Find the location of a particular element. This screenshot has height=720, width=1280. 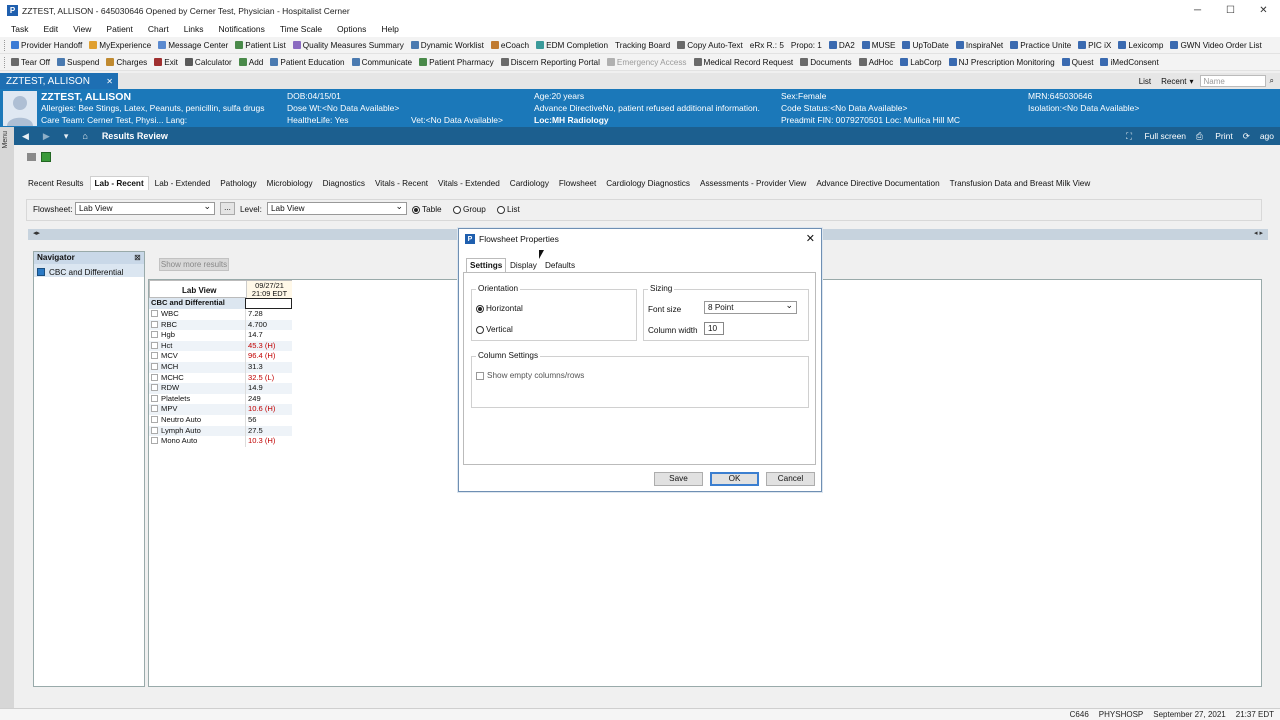

show-empty-checkbox: Show empty columns/rows is located at coordinates (530, 375).